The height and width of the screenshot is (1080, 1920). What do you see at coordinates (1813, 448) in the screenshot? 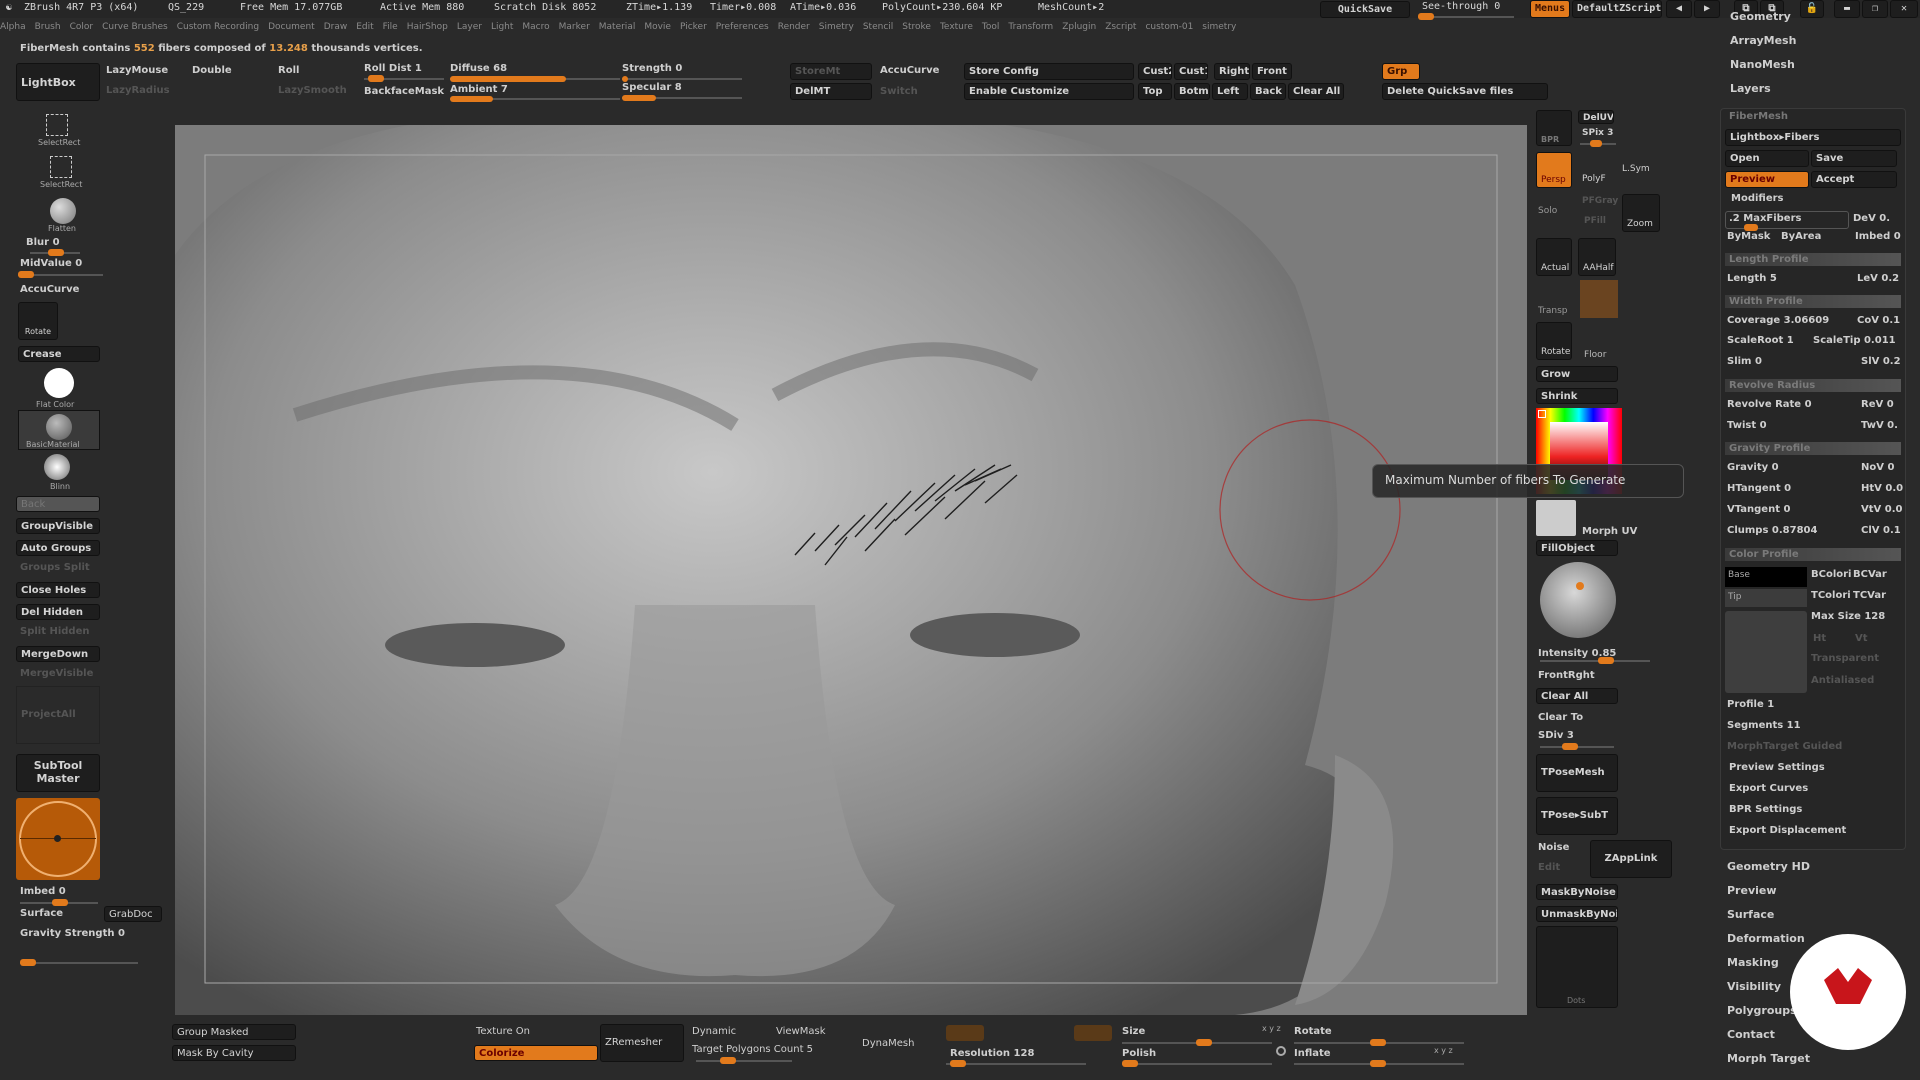
I see `gravity-profile-curve: Gravity Profile` at bounding box center [1813, 448].